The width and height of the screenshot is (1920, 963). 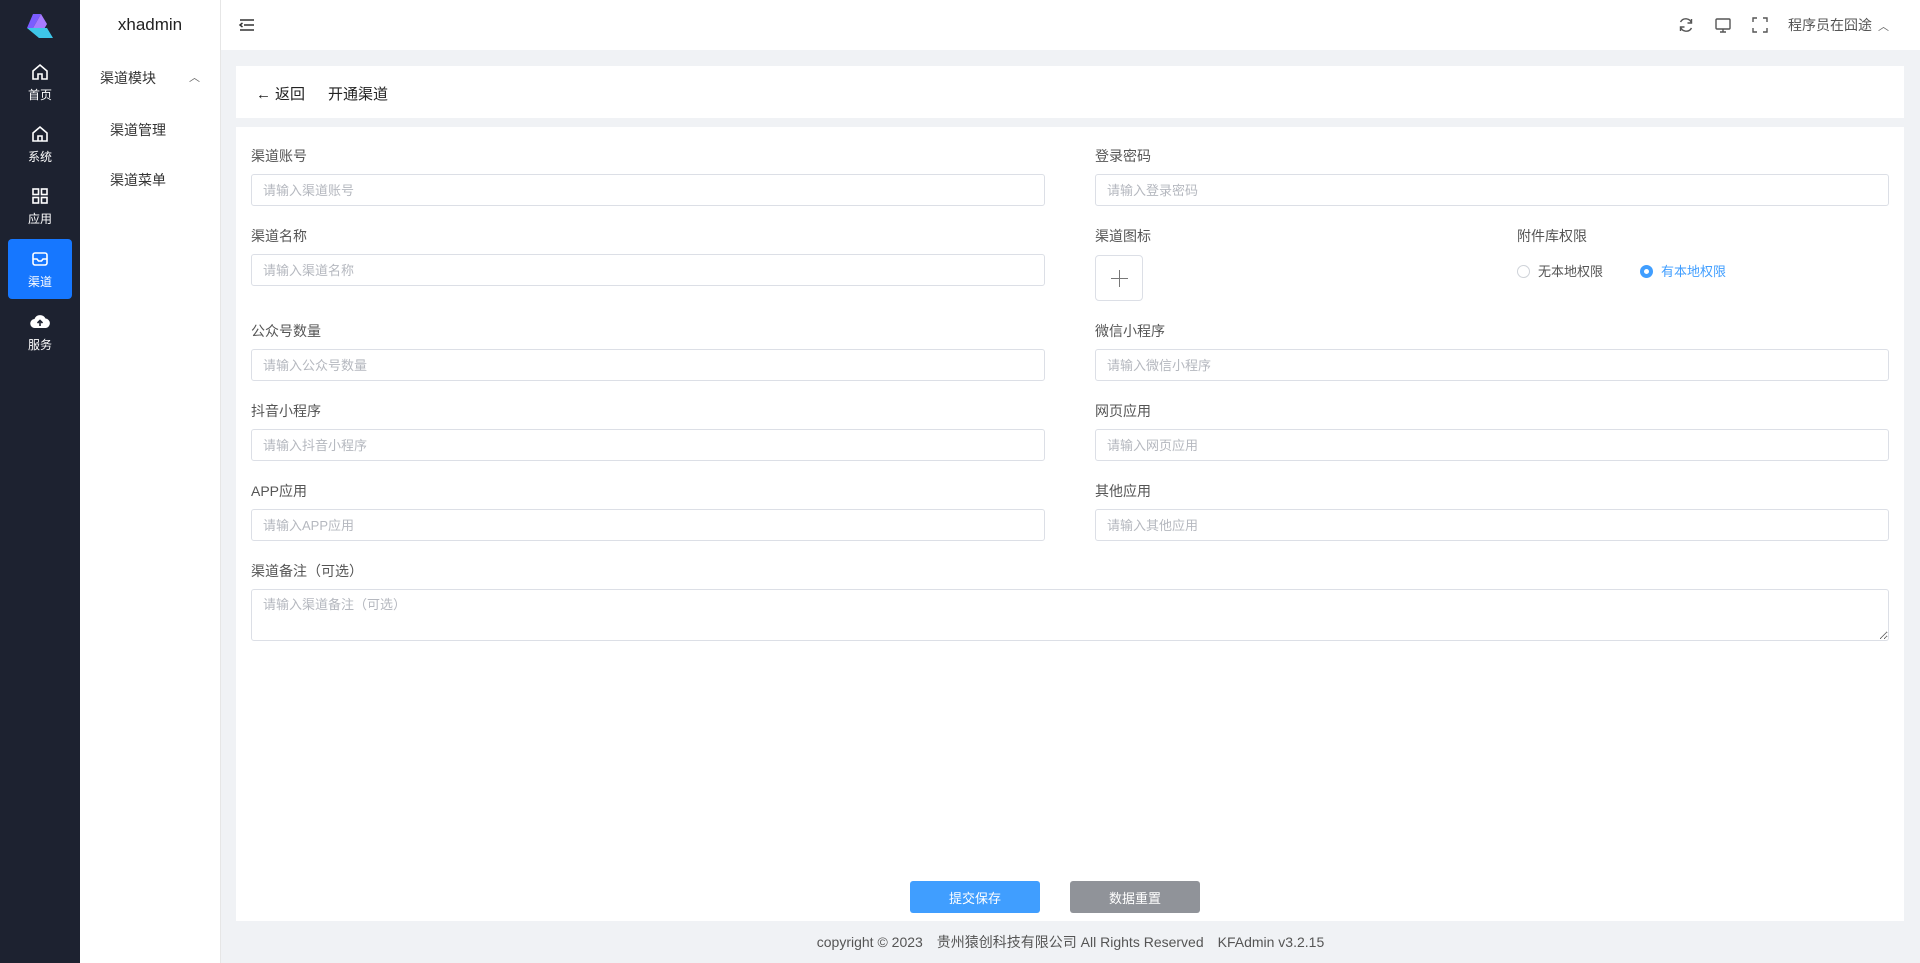 What do you see at coordinates (40, 26) in the screenshot?
I see `logo-icon` at bounding box center [40, 26].